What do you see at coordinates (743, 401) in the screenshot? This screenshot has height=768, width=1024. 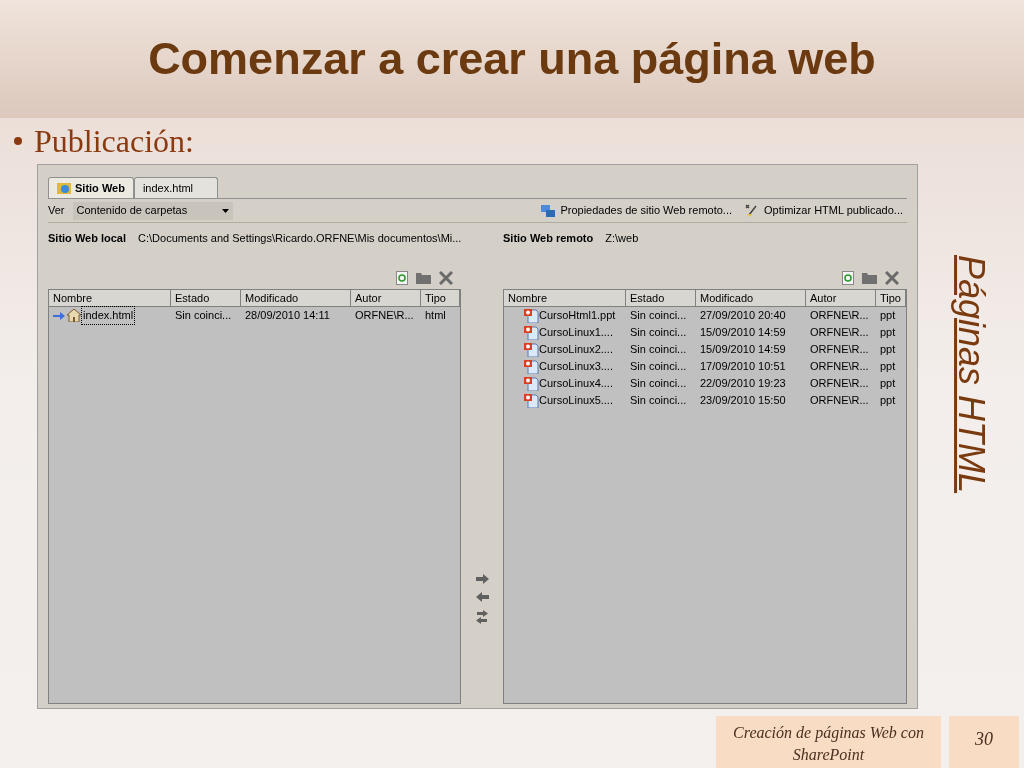 I see `table-cell-text: 23/09/2010 15:50` at bounding box center [743, 401].